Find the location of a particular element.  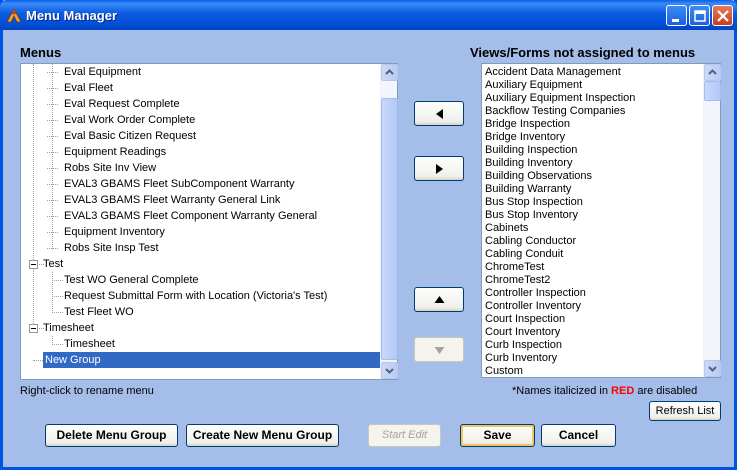

tree-group-test: Test is located at coordinates (143, 264).